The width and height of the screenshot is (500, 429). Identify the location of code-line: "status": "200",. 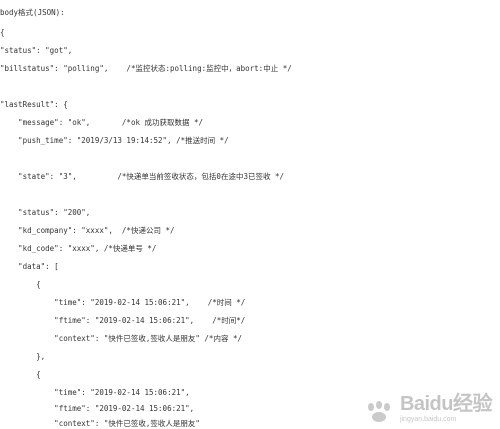
(45, 212).